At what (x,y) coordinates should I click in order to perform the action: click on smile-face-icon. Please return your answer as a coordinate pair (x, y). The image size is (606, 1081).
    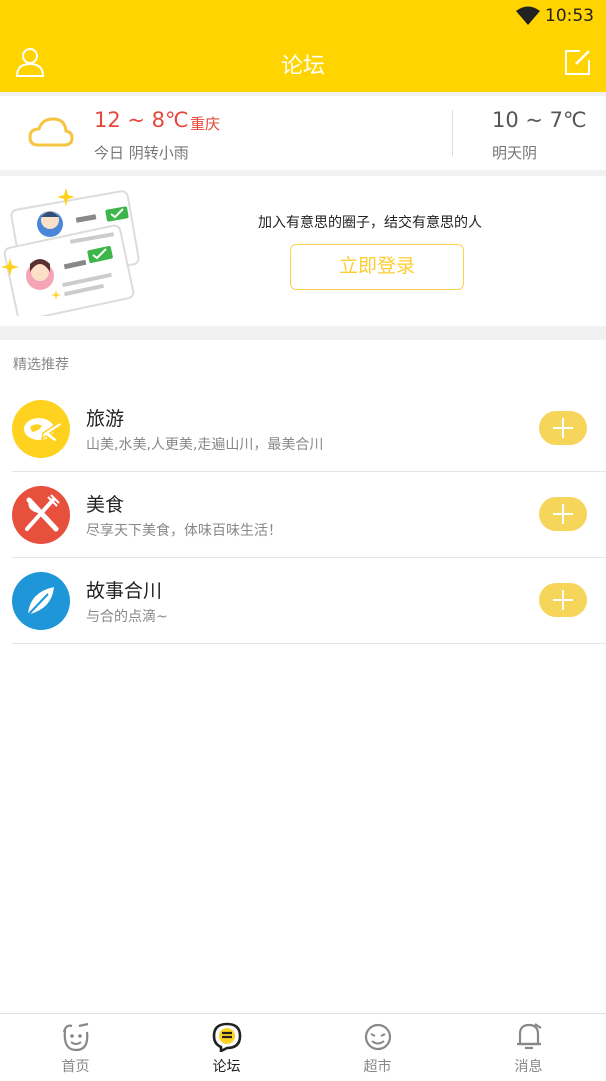
    Looking at the image, I should click on (378, 1037).